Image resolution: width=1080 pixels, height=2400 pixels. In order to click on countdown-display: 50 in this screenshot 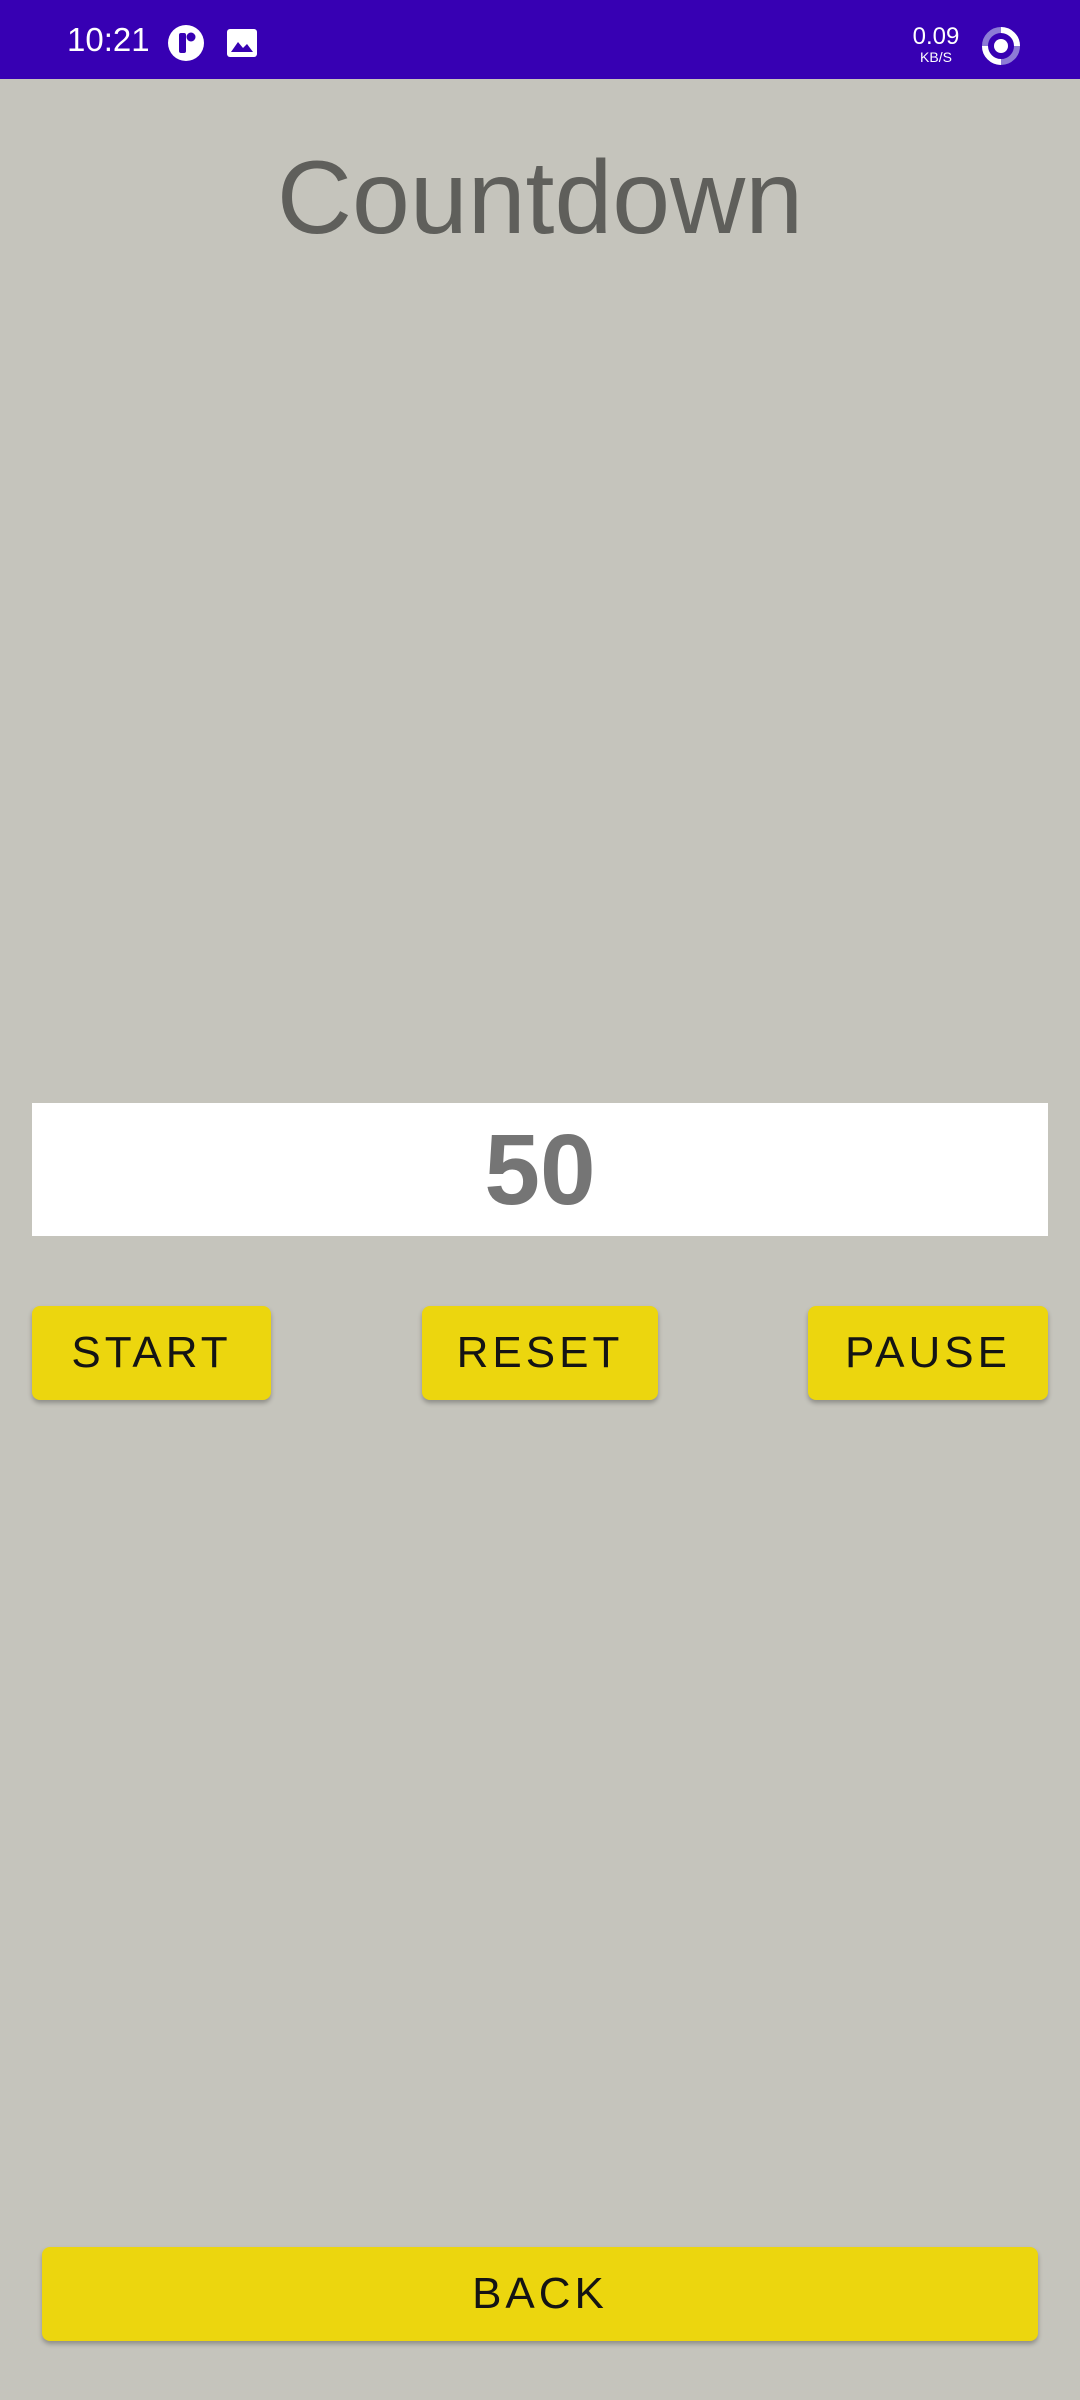, I will do `click(540, 1169)`.